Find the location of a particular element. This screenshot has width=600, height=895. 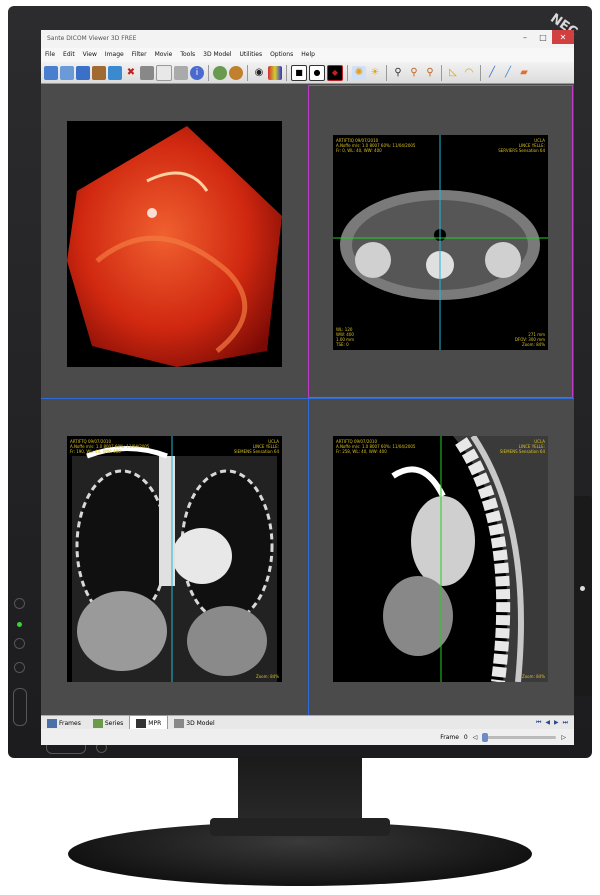

palette-icon is located at coordinates (275, 72).